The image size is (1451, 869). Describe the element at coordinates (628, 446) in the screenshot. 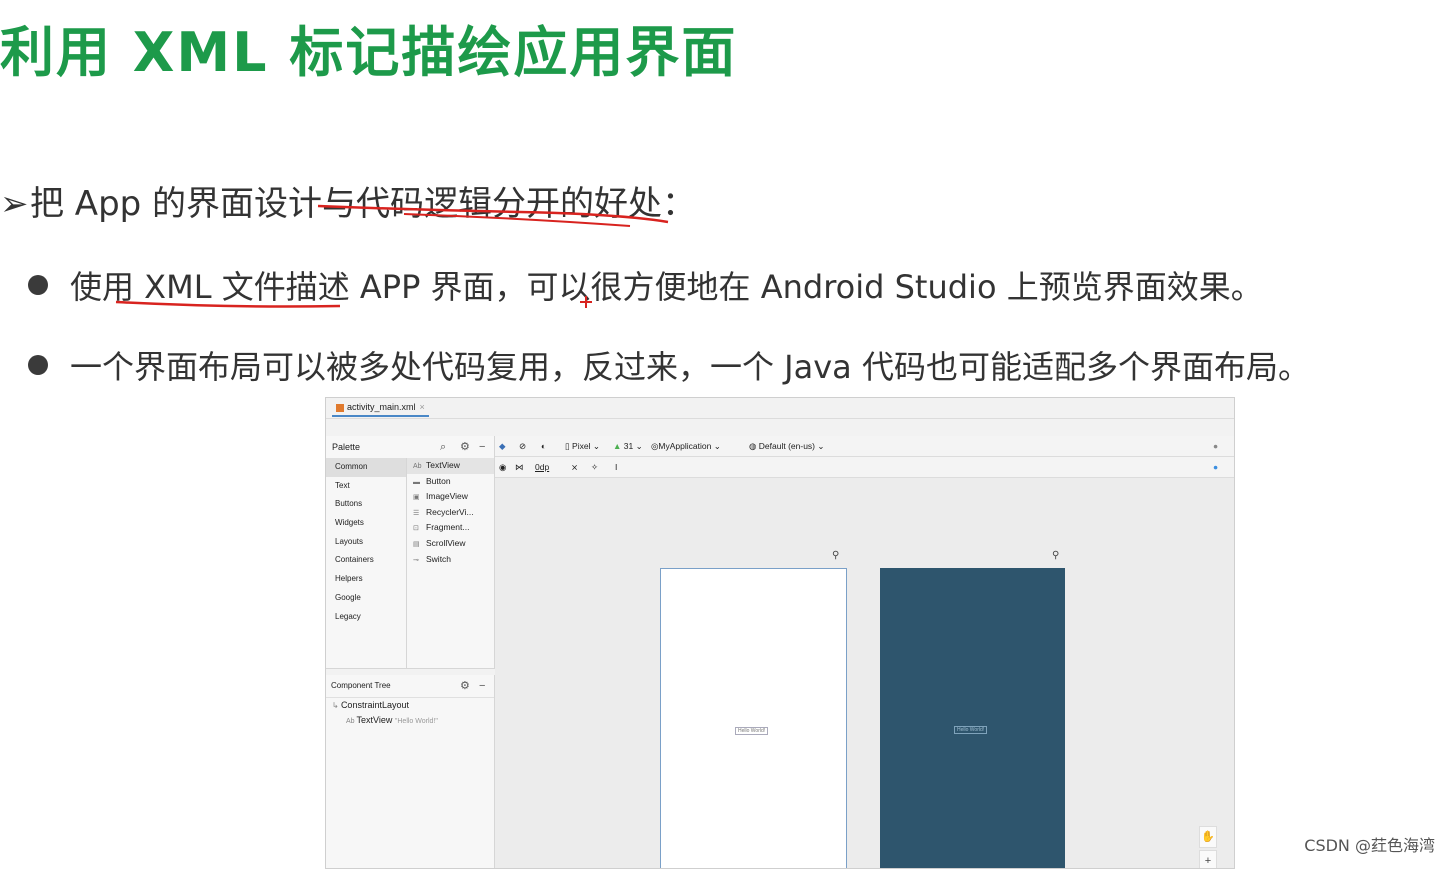

I see `api-level-select: ▲ 31 ⌄` at that location.